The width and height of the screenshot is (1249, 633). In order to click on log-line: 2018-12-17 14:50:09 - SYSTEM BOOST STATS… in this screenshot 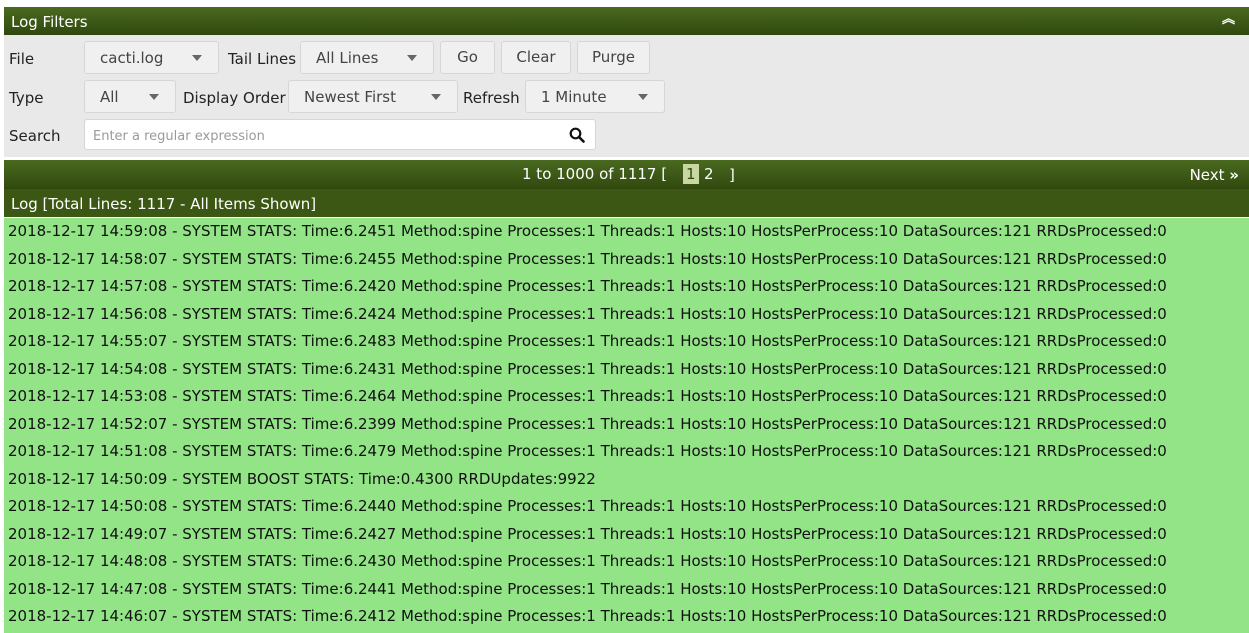, I will do `click(302, 478)`.